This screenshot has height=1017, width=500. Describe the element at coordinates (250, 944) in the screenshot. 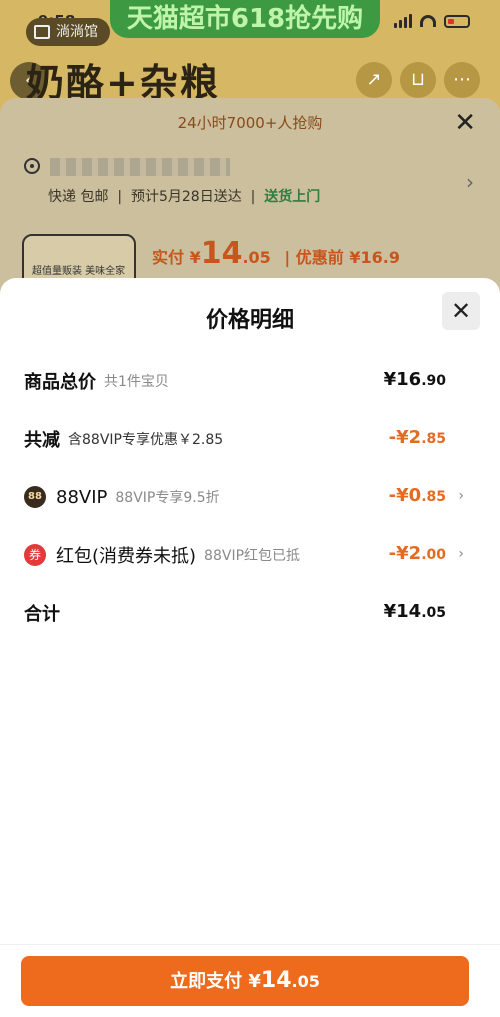

I see `footer-divider` at that location.